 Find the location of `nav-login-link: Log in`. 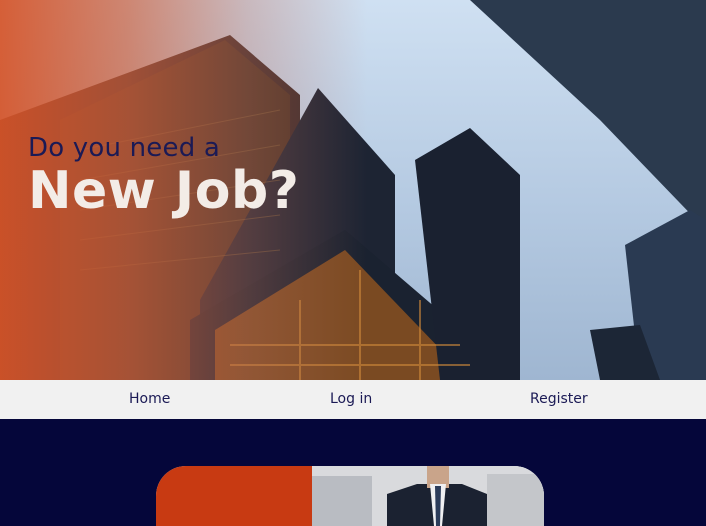

nav-login-link: Log in is located at coordinates (351, 399).